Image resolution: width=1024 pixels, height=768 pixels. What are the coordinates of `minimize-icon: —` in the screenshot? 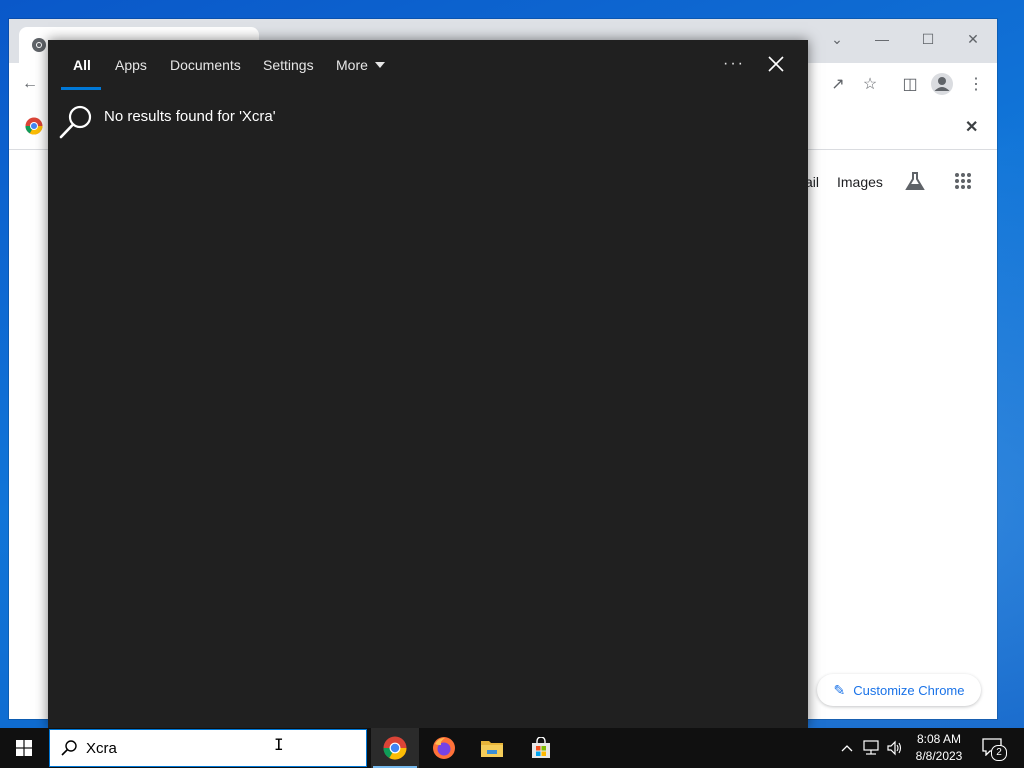 It's located at (882, 39).